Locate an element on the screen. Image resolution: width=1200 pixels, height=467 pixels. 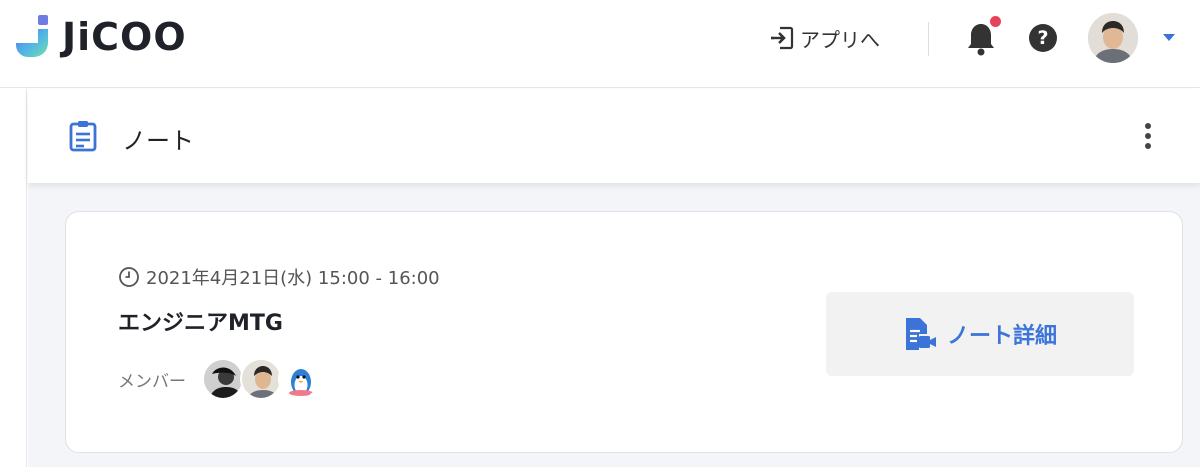
user-avatar is located at coordinates (1113, 38).